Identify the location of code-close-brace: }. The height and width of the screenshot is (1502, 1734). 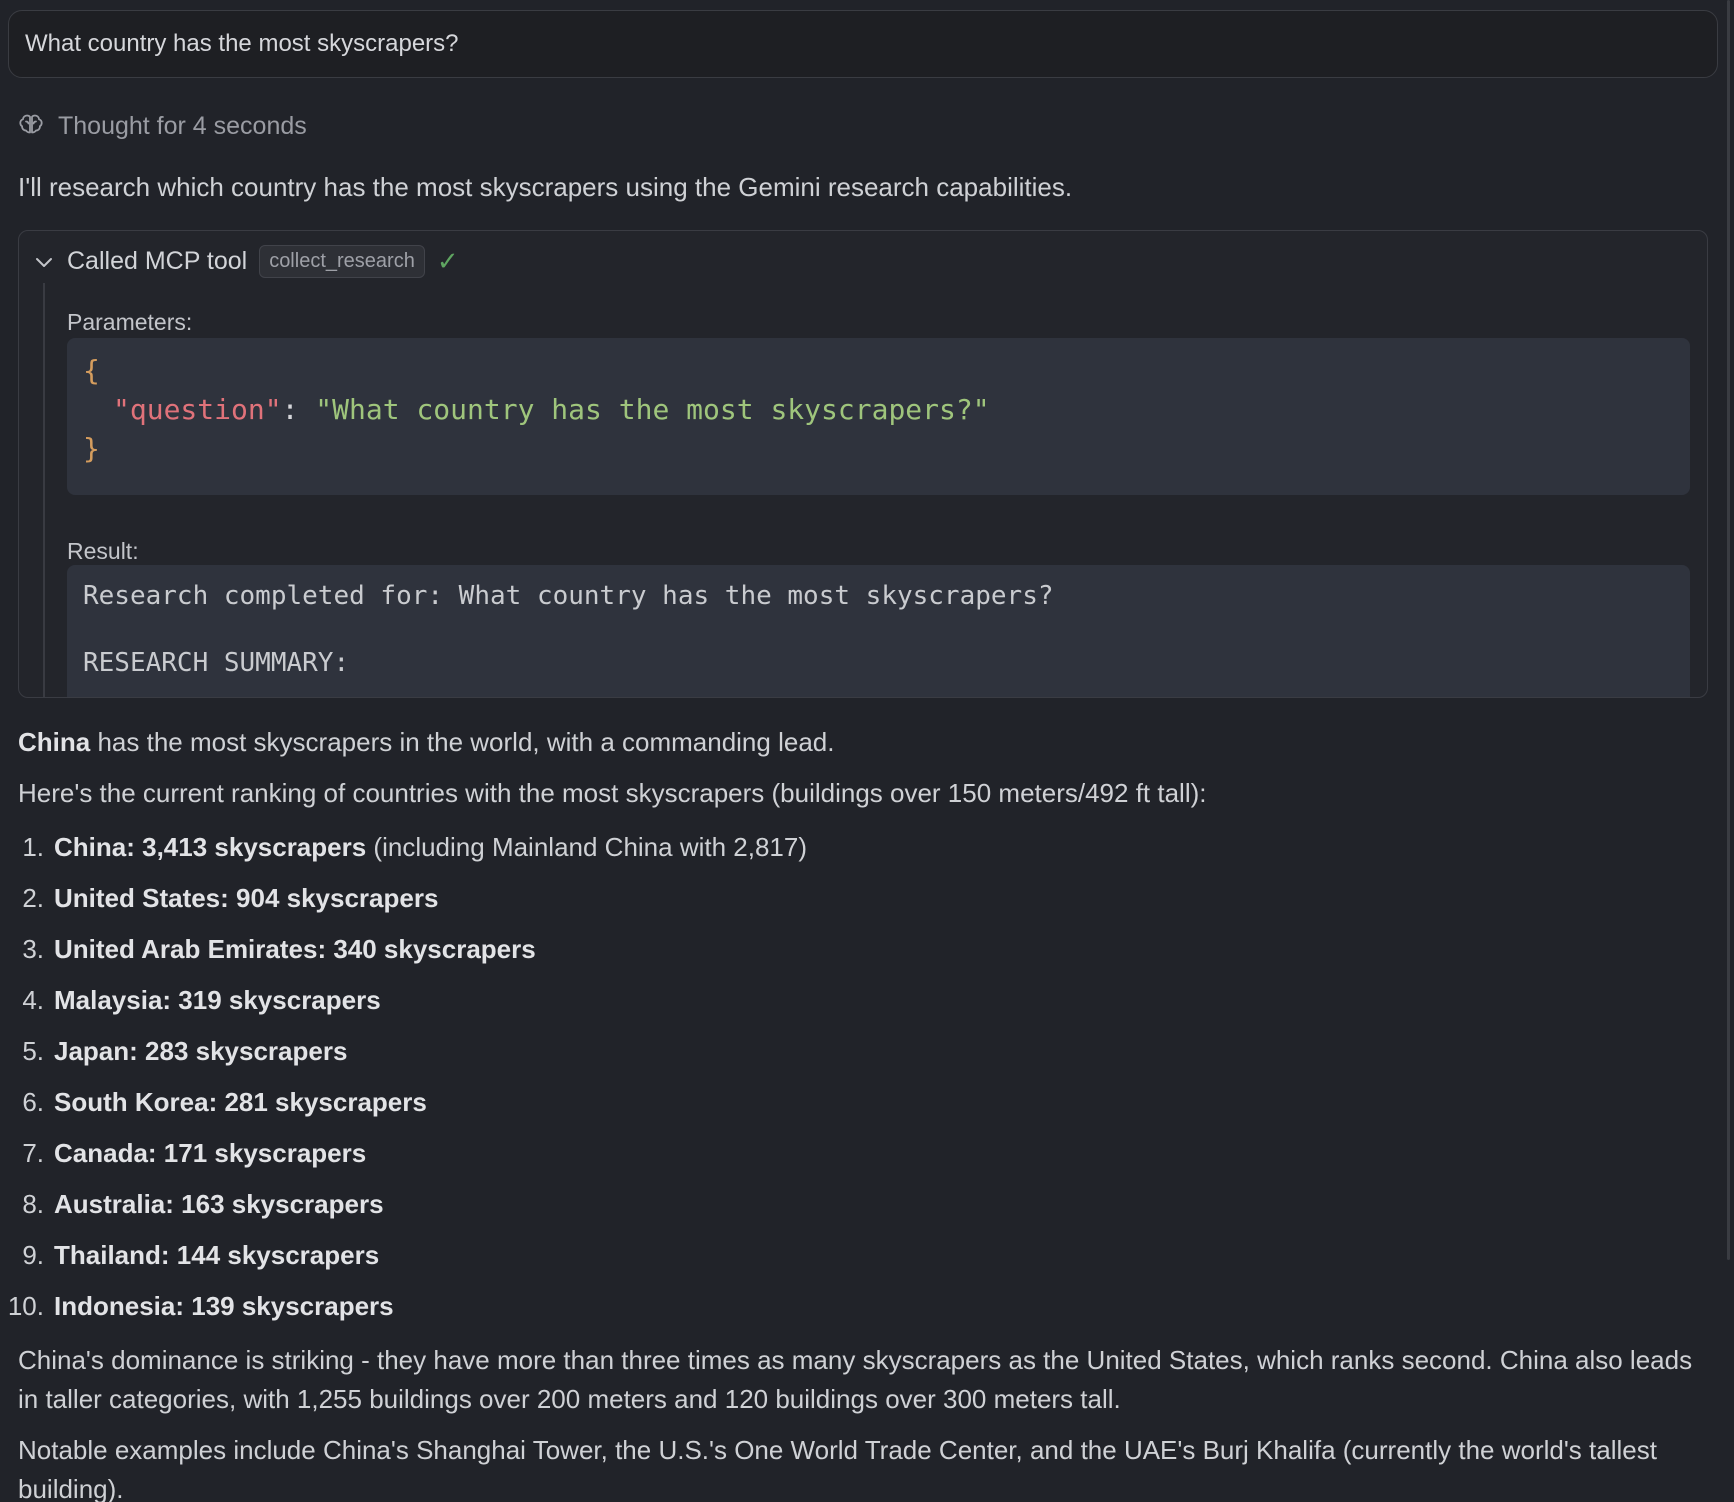
(91, 448).